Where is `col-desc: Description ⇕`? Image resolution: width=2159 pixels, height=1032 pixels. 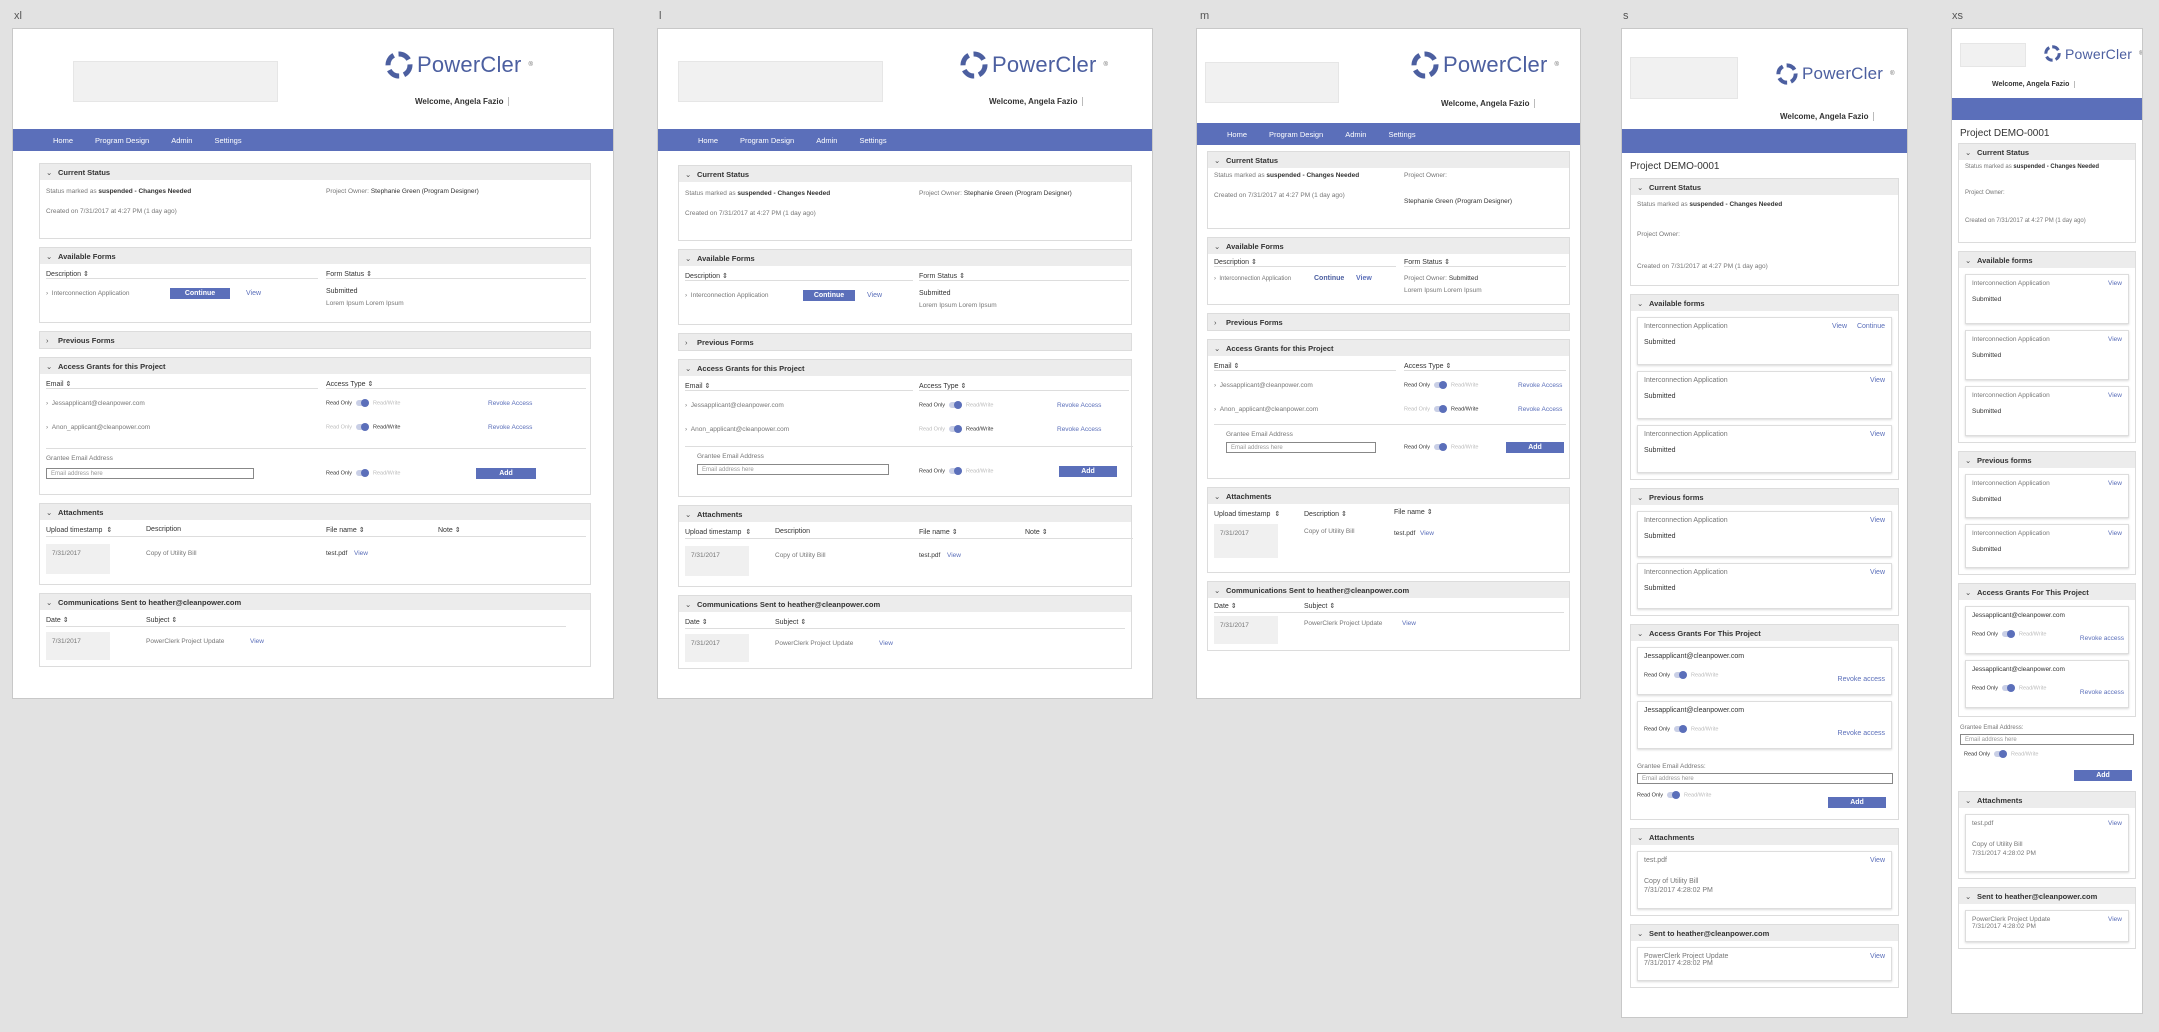 col-desc: Description ⇕ is located at coordinates (1325, 514).